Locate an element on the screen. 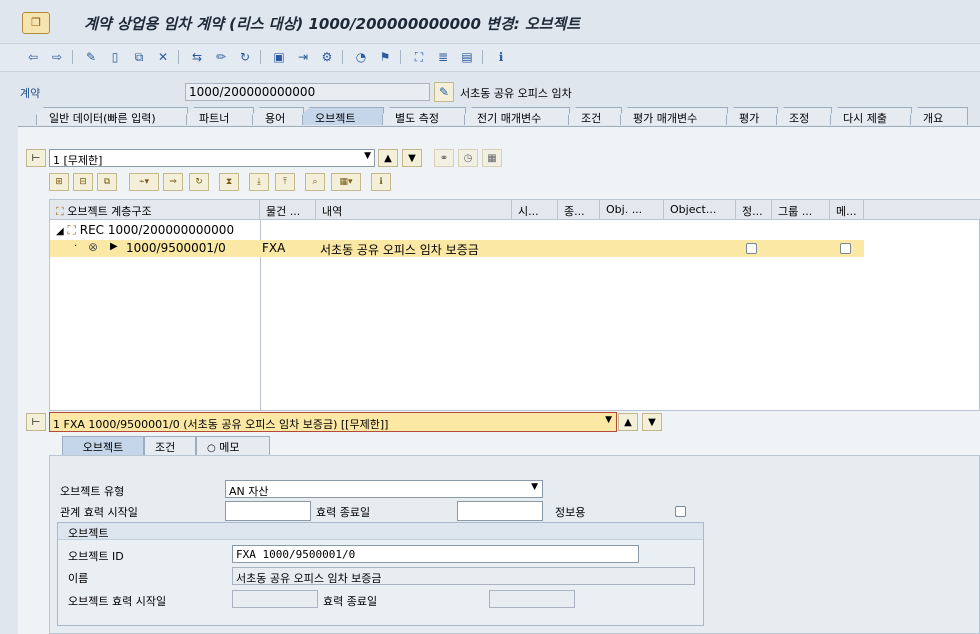 Image resolution: width=980 pixels, height=634 pixels. back-icon: ⇦ is located at coordinates (33, 57).